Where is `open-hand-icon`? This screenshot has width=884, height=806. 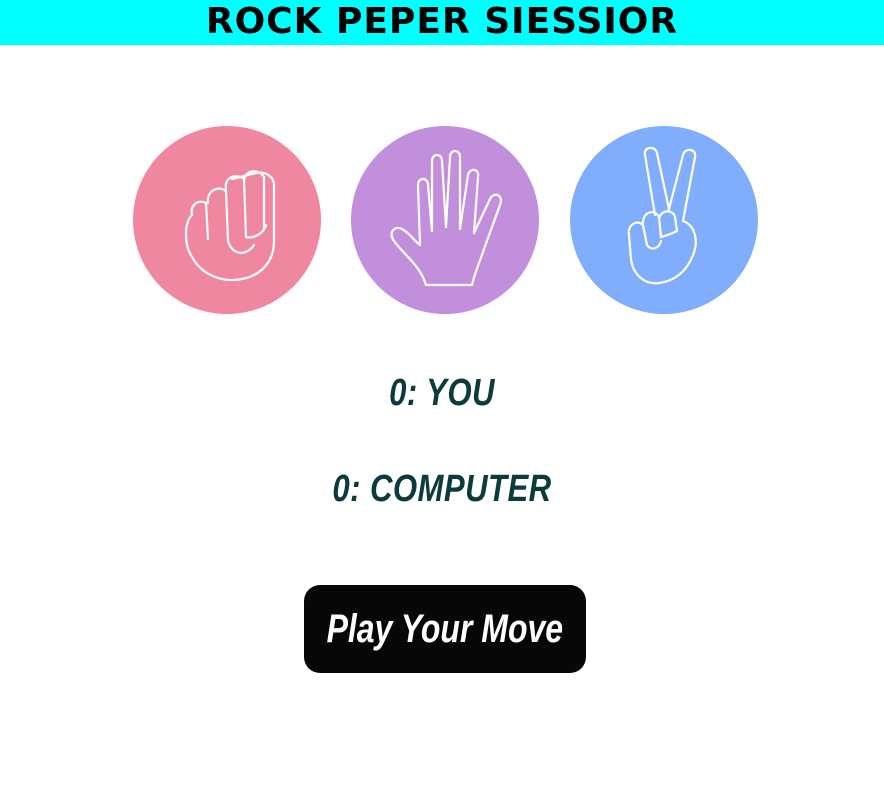
open-hand-icon is located at coordinates (446, 218).